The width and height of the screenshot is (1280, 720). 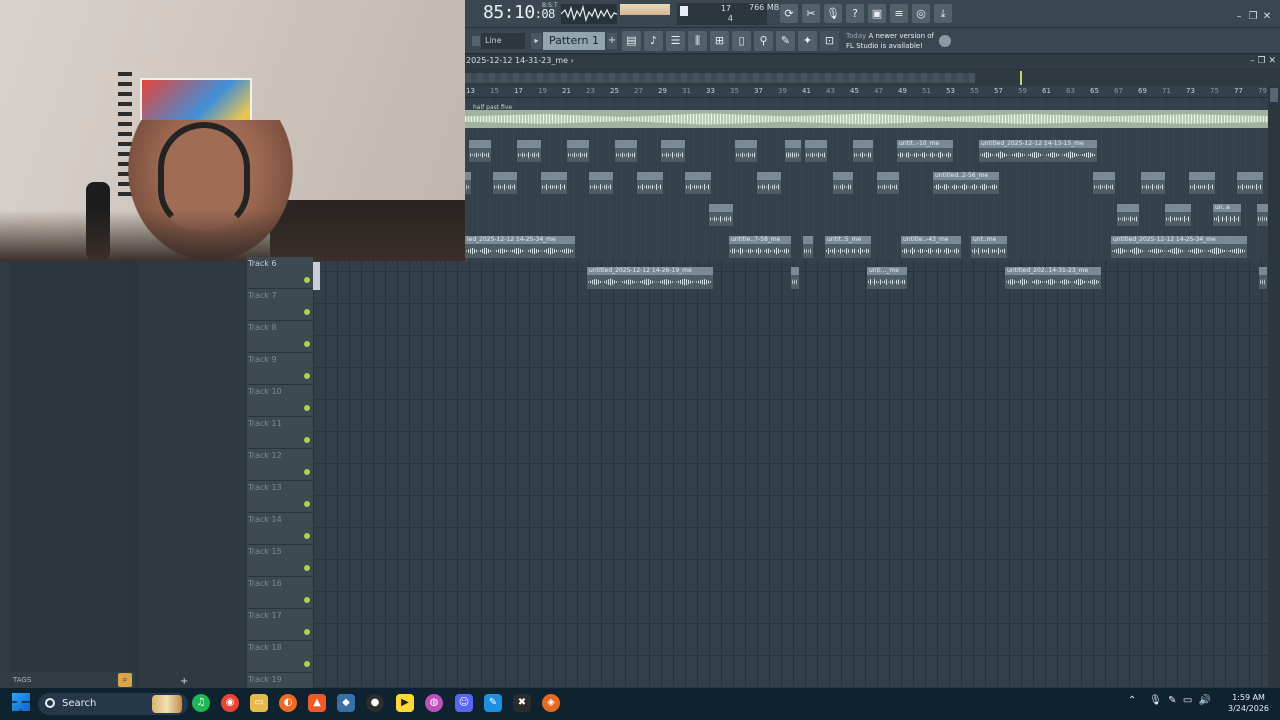 What do you see at coordinates (201, 703) in the screenshot?
I see `spotify-icon: ♫` at bounding box center [201, 703].